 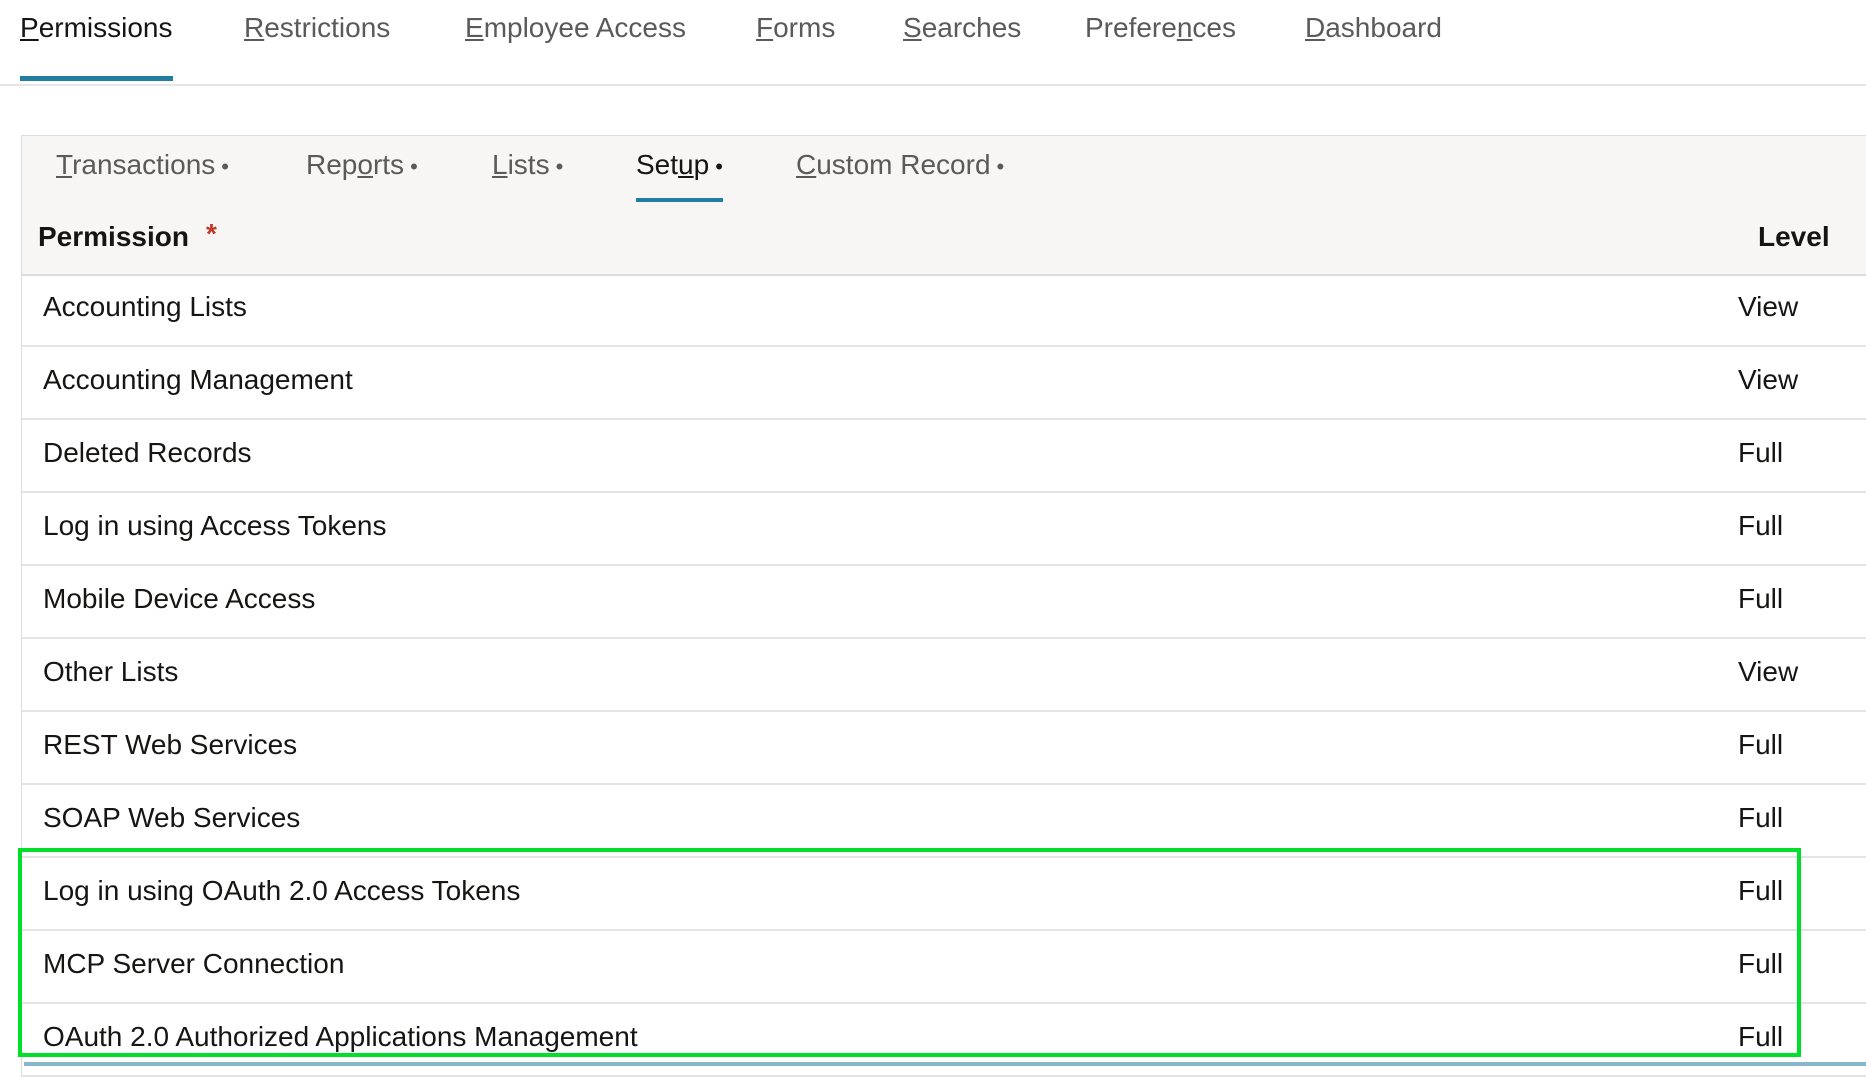 I want to click on tab-restrictions: Restrictions, so click(x=317, y=28).